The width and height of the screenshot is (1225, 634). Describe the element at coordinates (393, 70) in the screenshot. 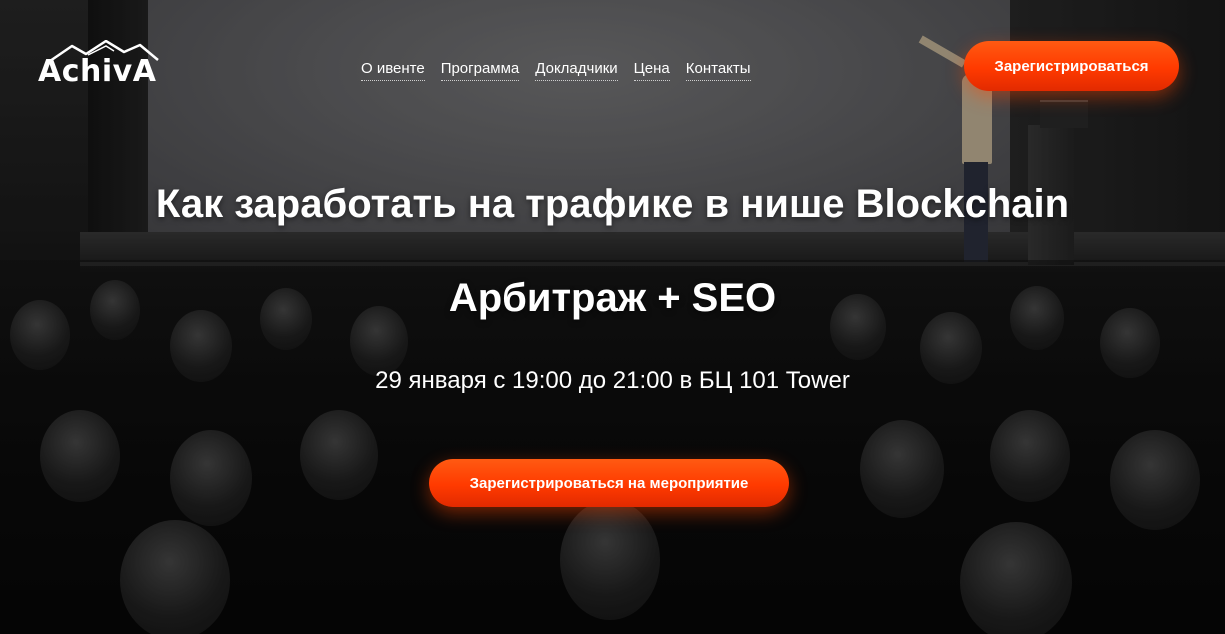

I see `nav-link-about: О ивенте` at that location.